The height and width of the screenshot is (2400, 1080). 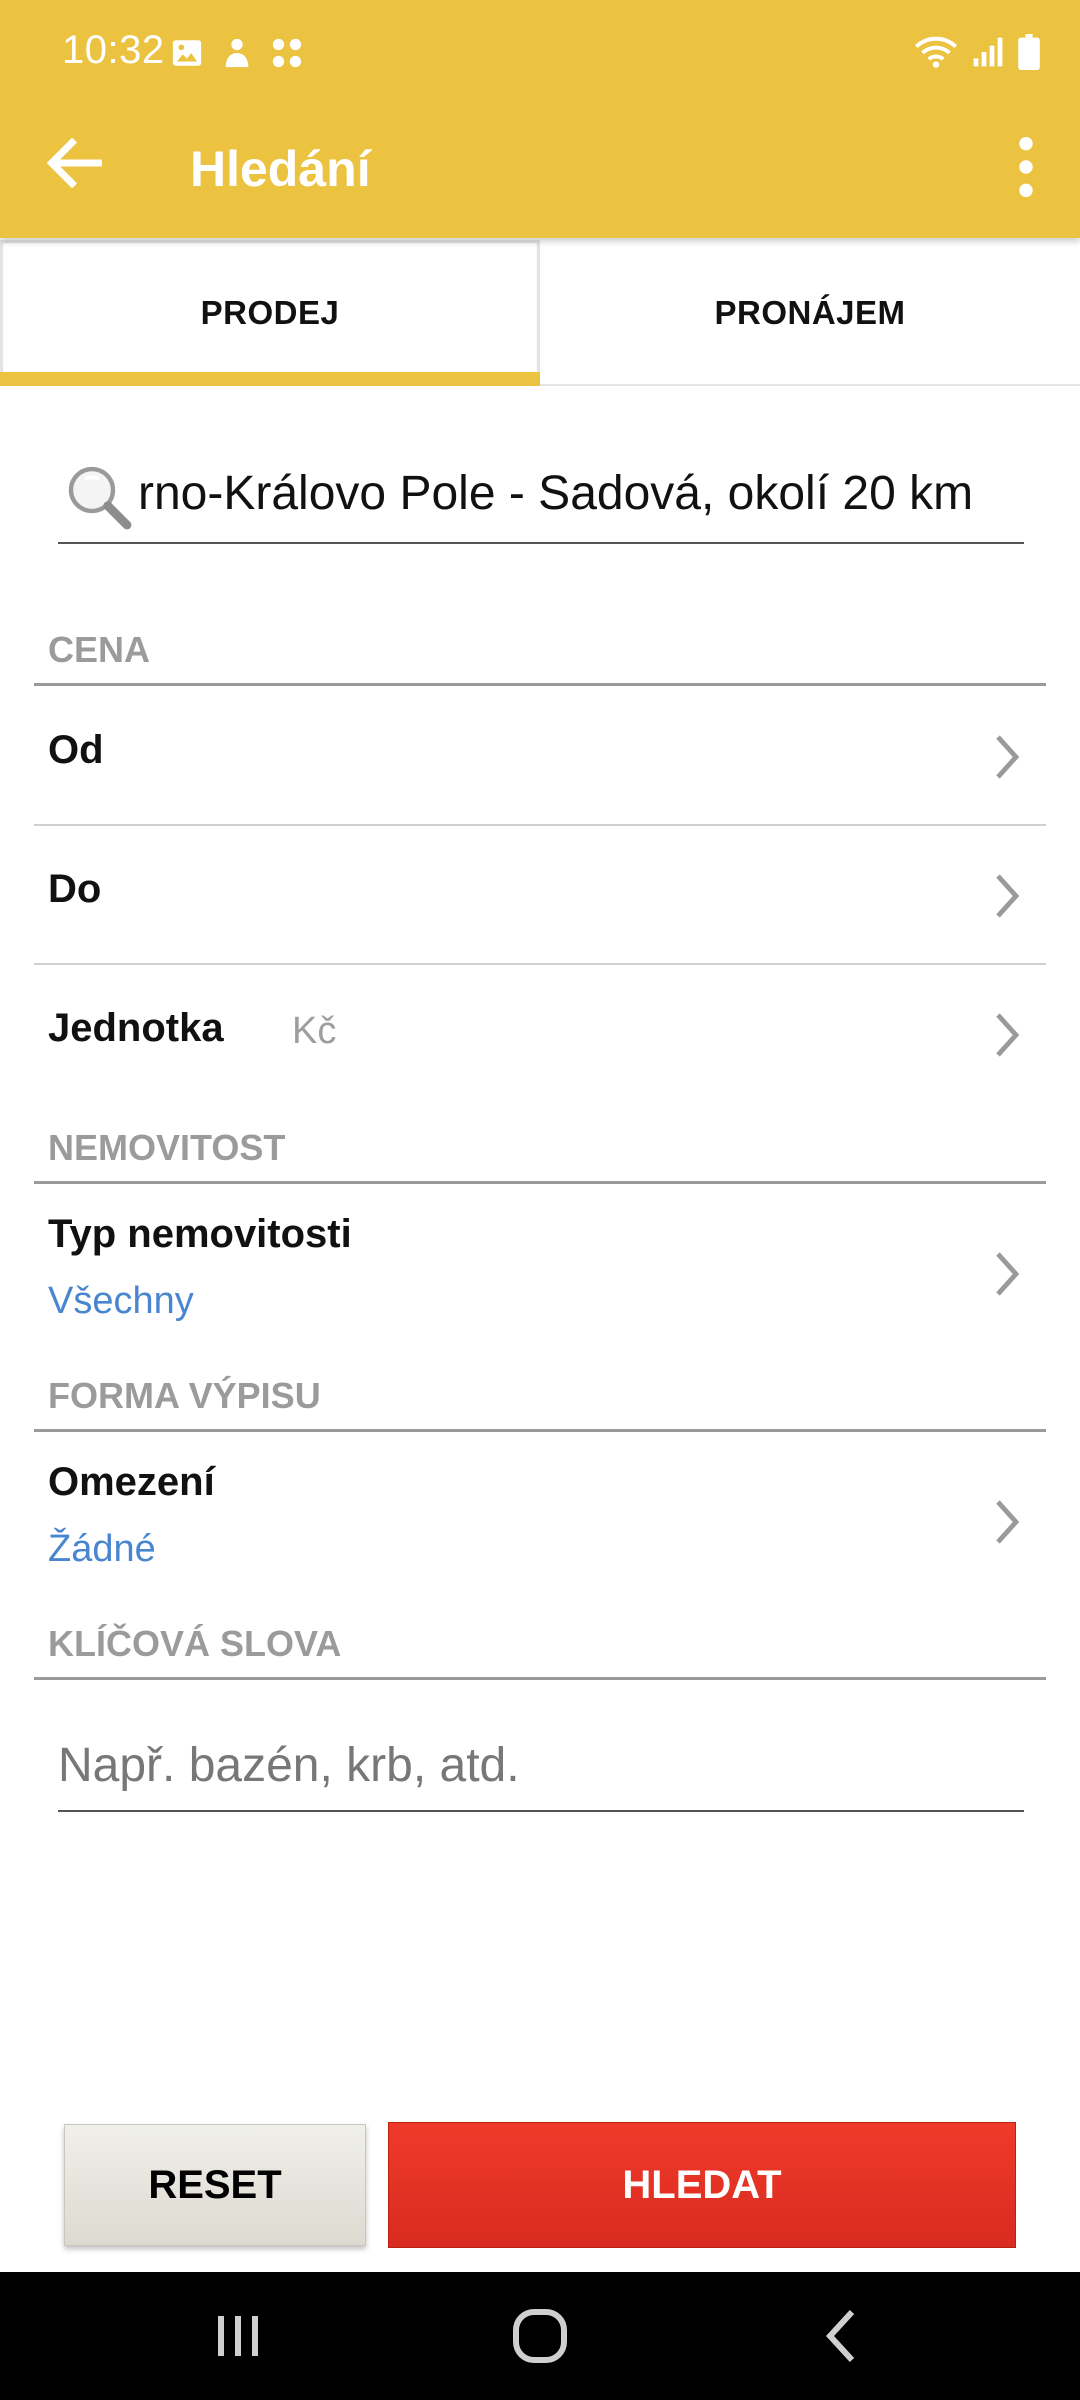 I want to click on restriction-value: Žádné, so click(x=102, y=1549).